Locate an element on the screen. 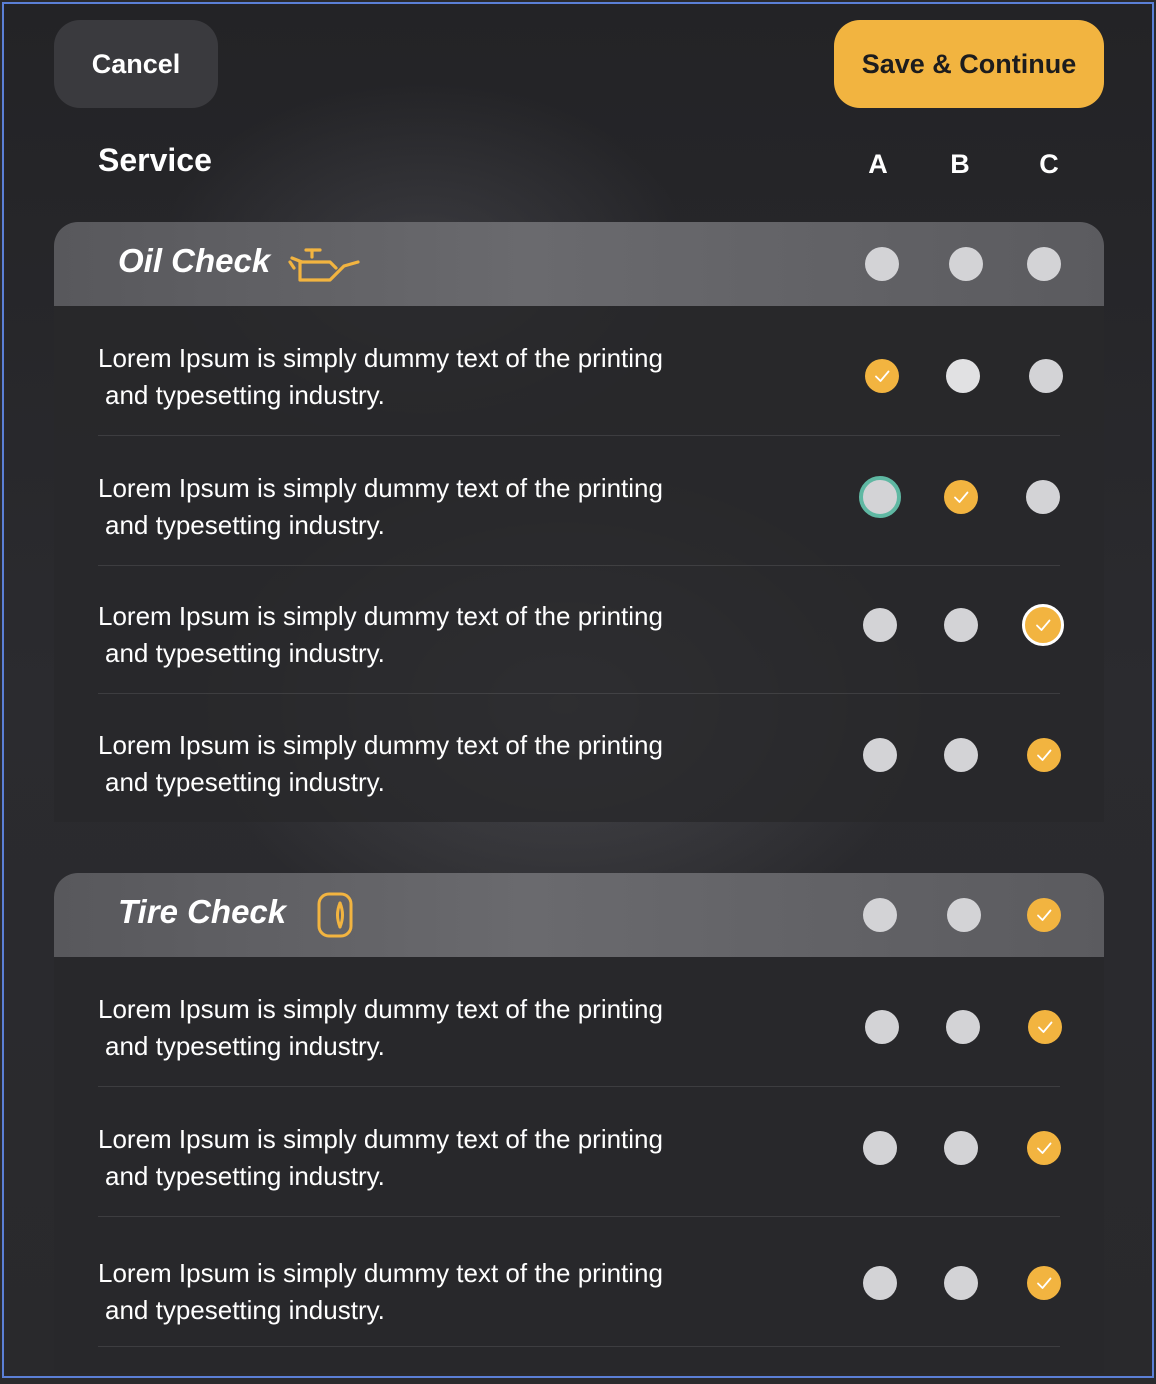  row-divider is located at coordinates (579, 1346).